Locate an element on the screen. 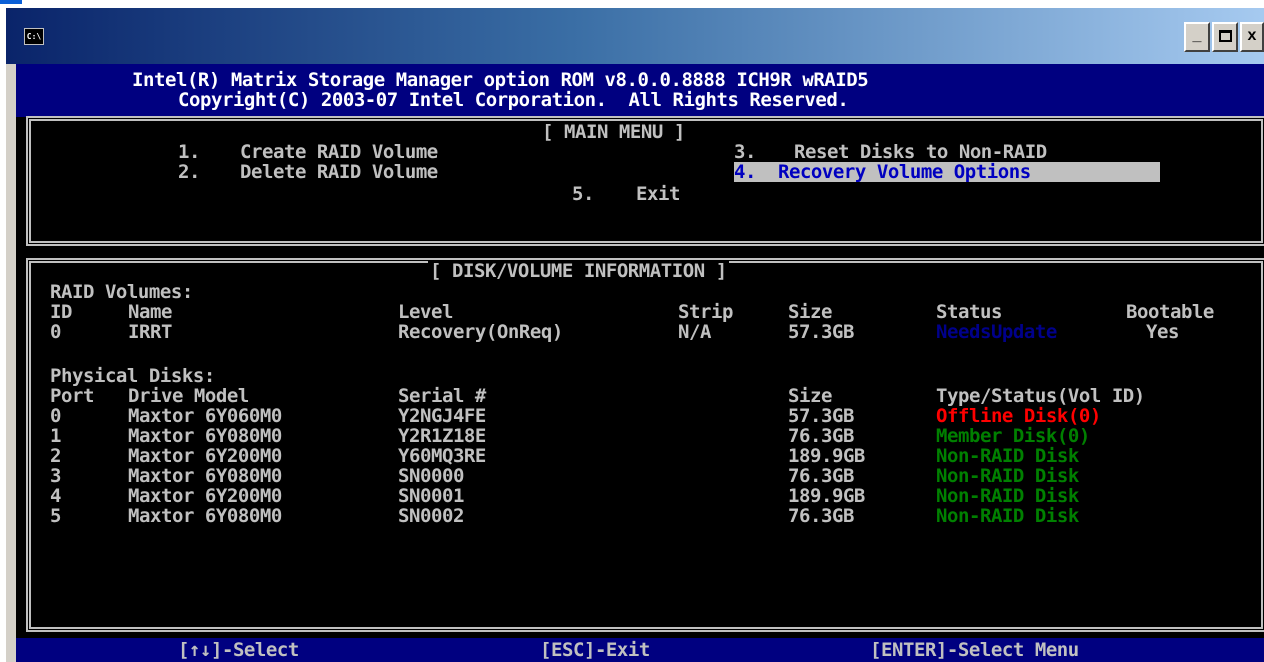 Image resolution: width=1264 pixels, height=662 pixels. disk-serial: Y2NGJ4FE is located at coordinates (442, 416).